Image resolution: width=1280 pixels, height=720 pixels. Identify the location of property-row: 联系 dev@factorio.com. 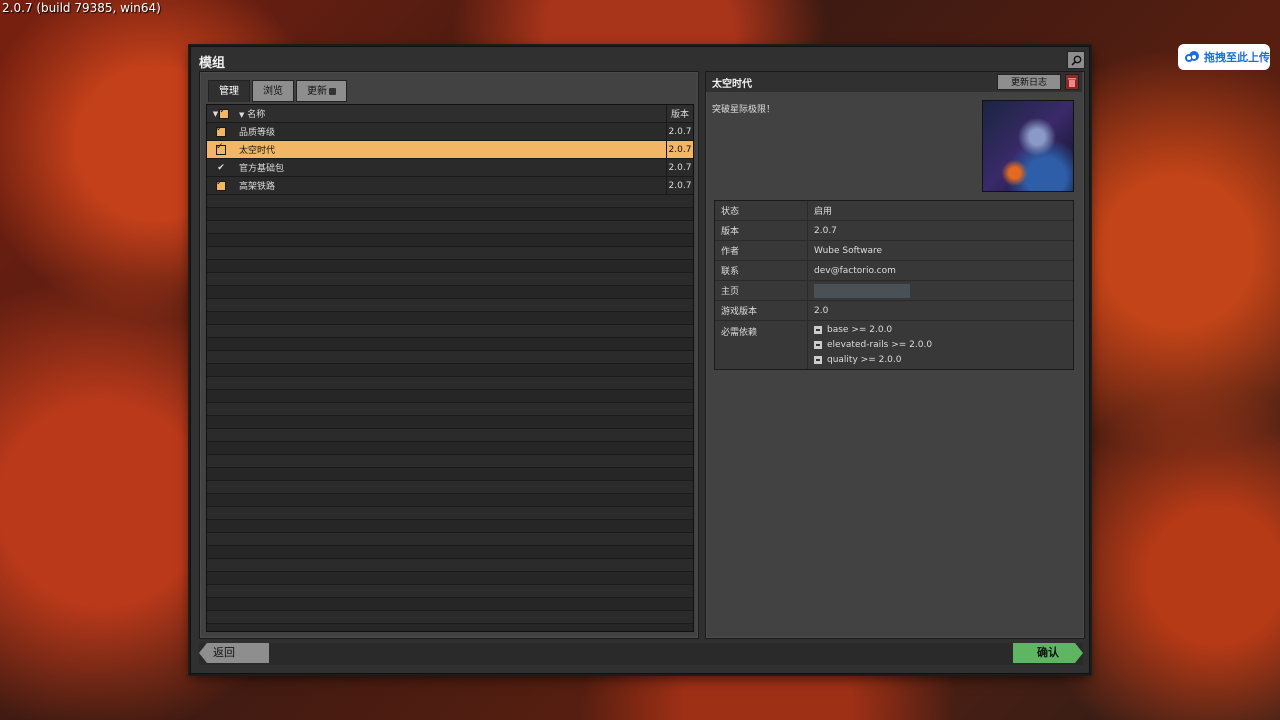
(894, 271).